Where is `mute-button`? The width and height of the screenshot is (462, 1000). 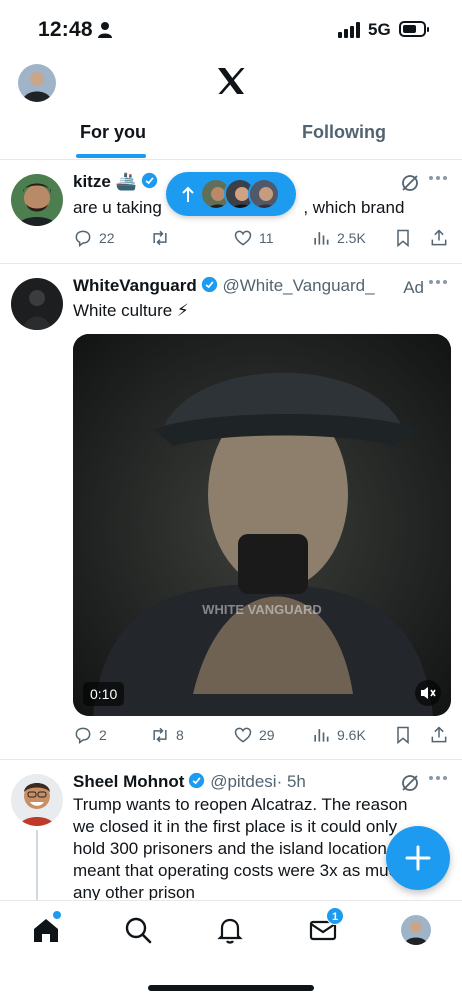 mute-button is located at coordinates (428, 693).